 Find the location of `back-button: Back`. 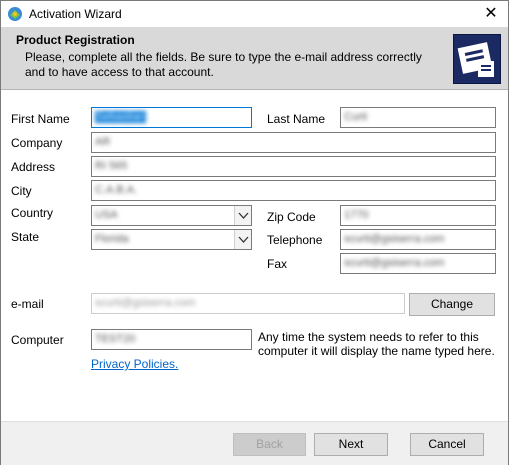

back-button: Back is located at coordinates (269, 444).